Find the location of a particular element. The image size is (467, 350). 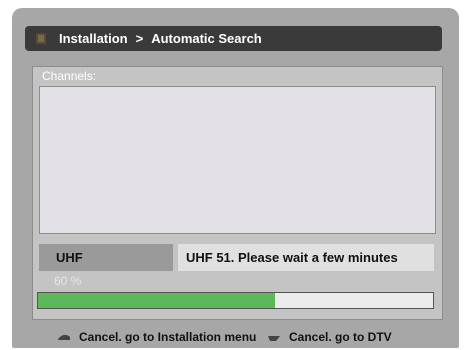

progress-bar is located at coordinates (235, 300).